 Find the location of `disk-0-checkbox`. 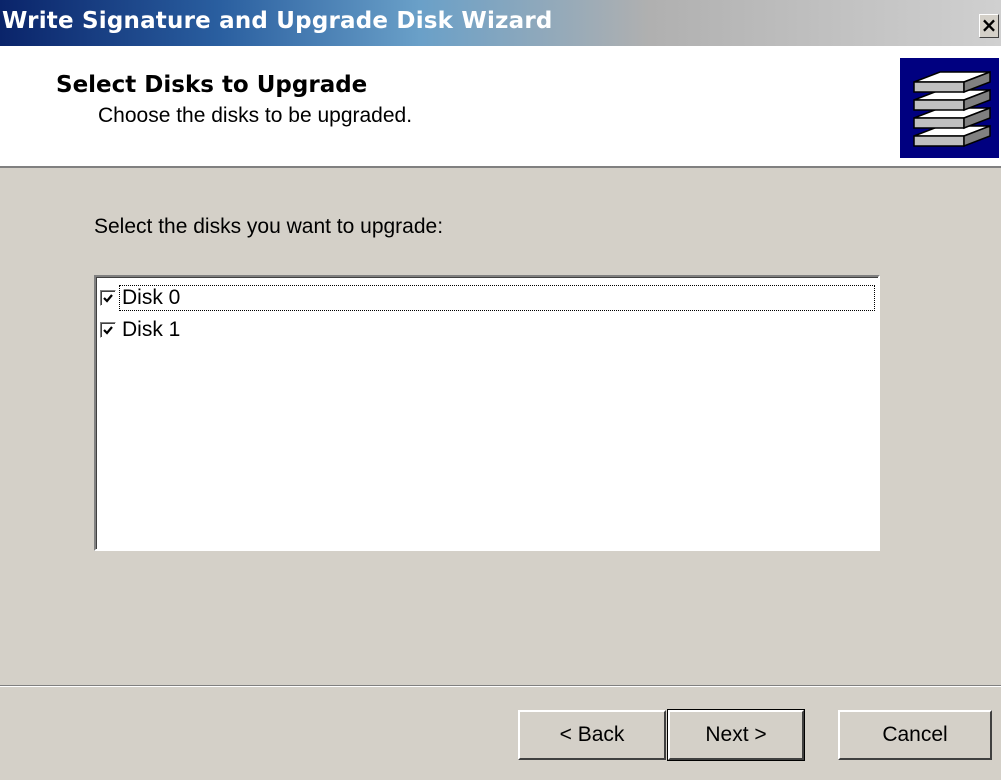

disk-0-checkbox is located at coordinates (108, 298).